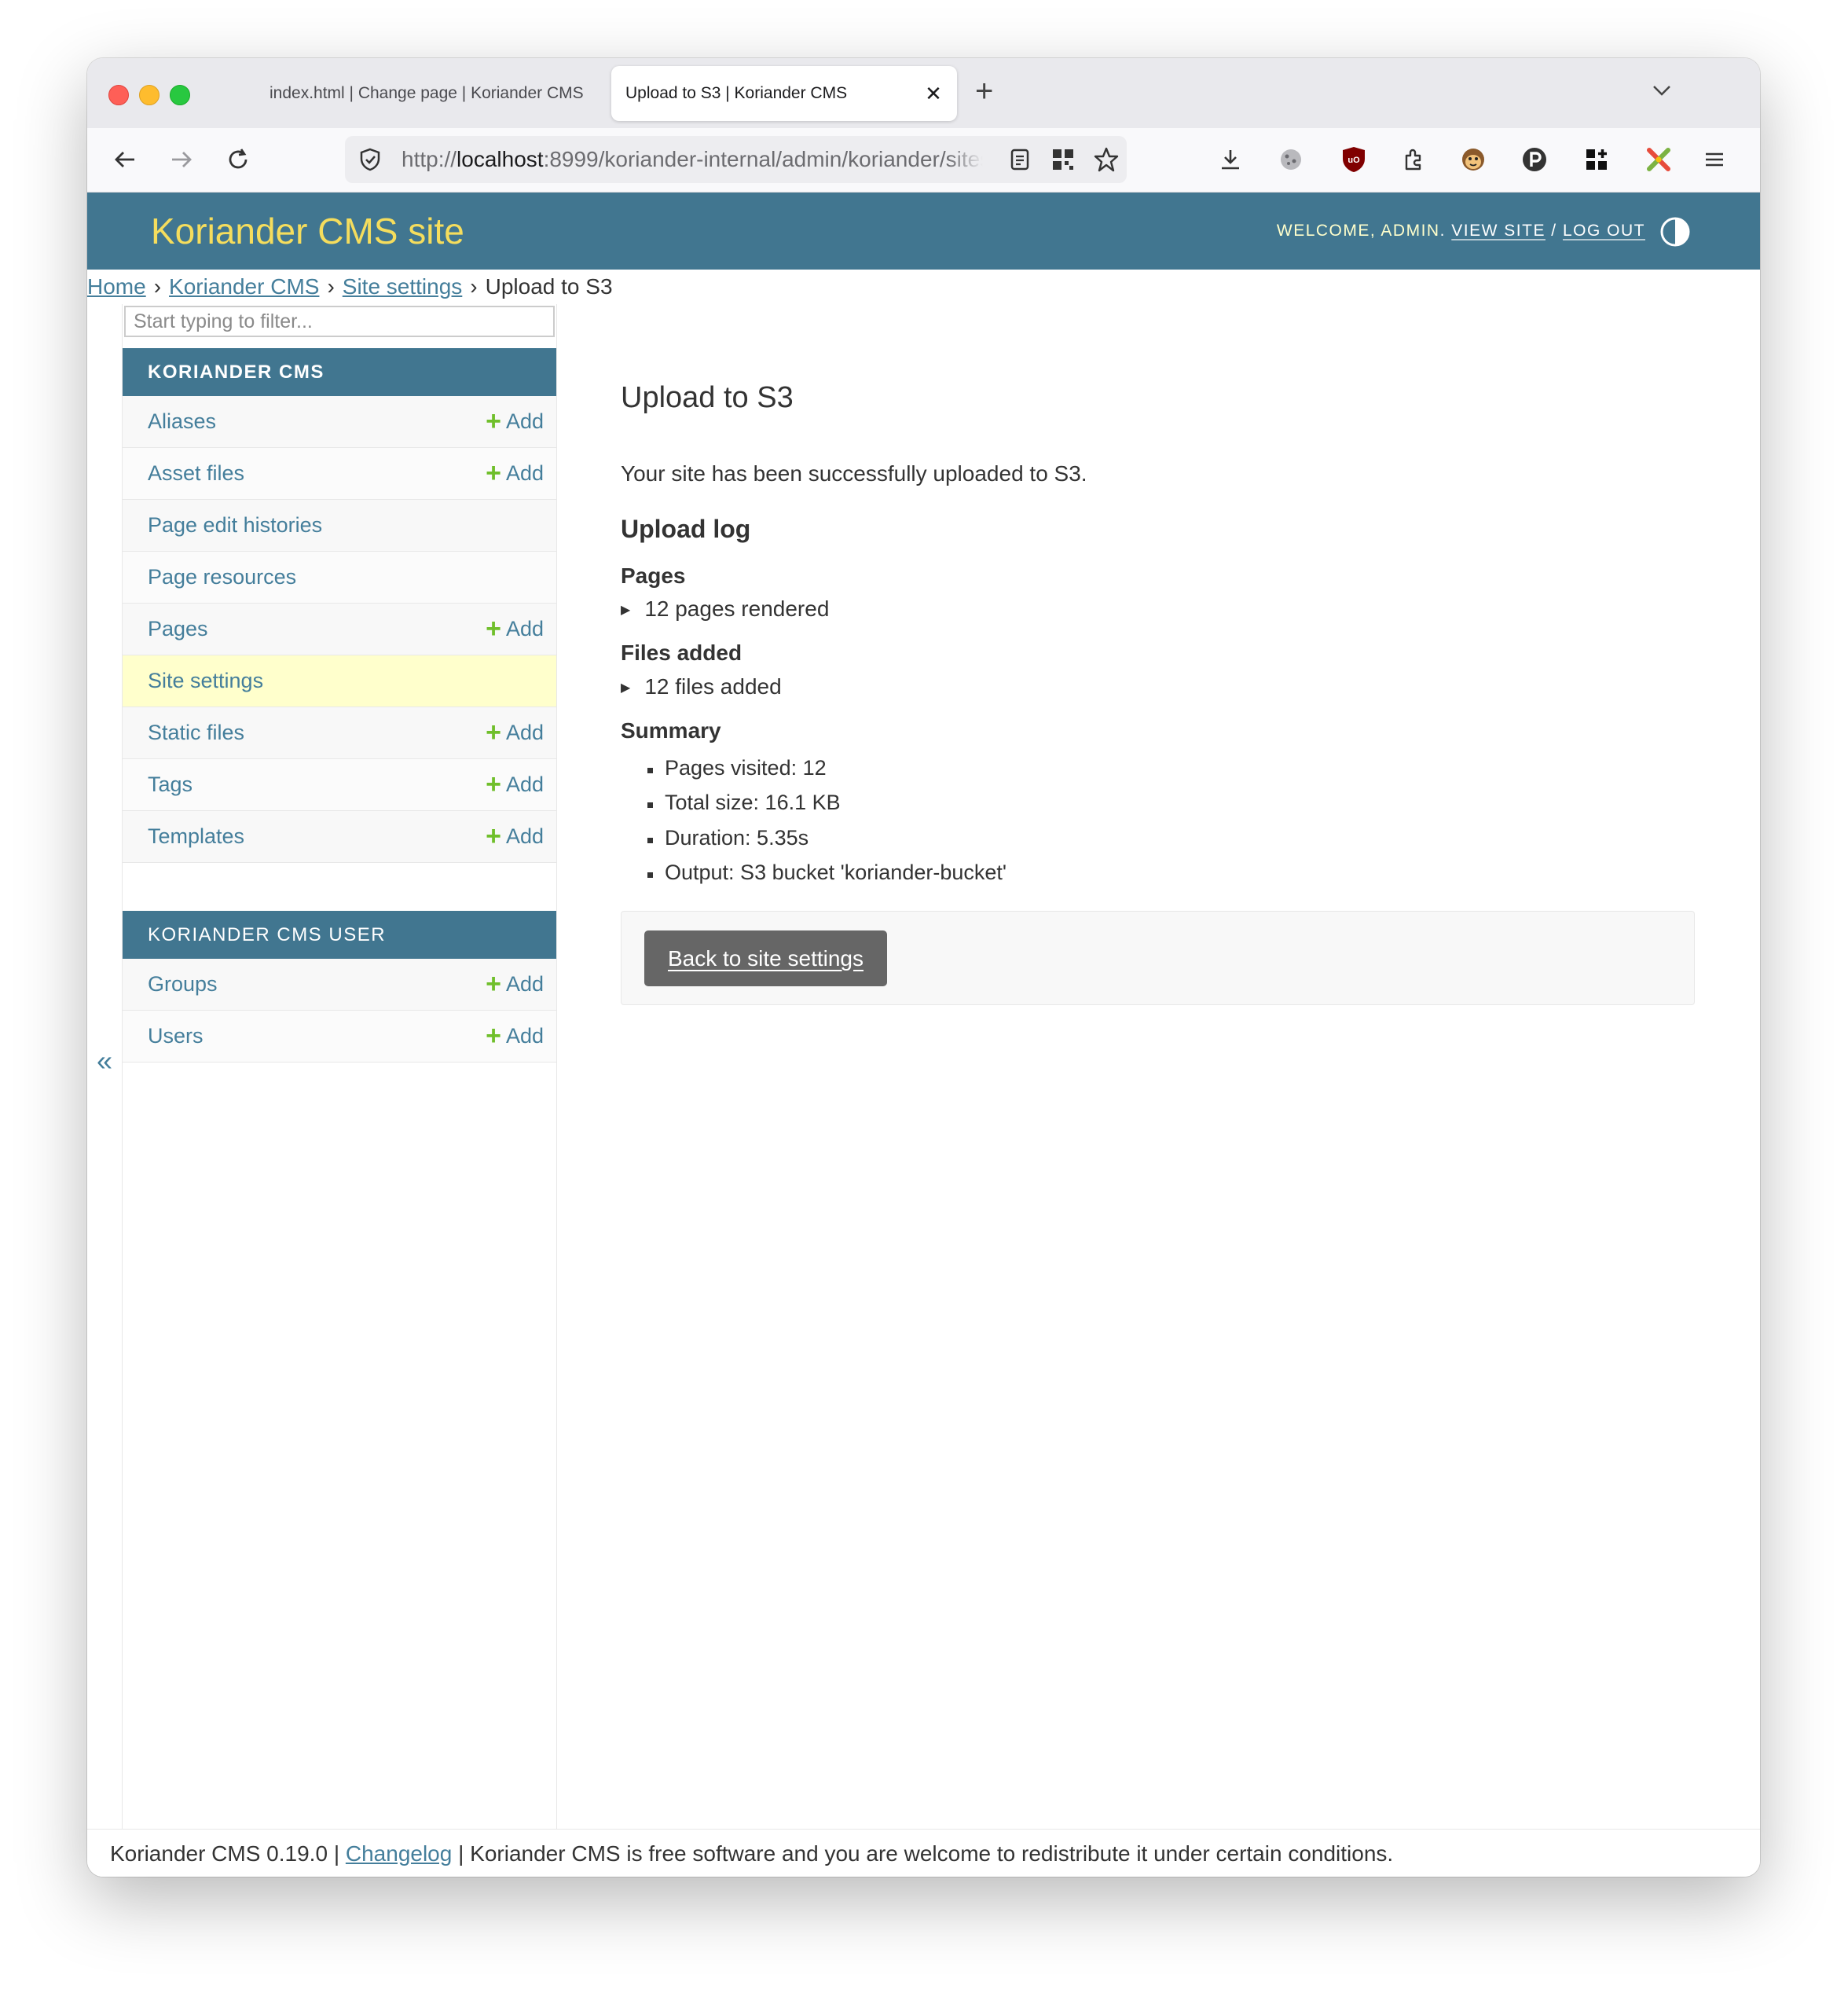 The width and height of the screenshot is (1848, 1993). Describe the element at coordinates (515, 1036) in the screenshot. I see `add-users-link: + Add` at that location.